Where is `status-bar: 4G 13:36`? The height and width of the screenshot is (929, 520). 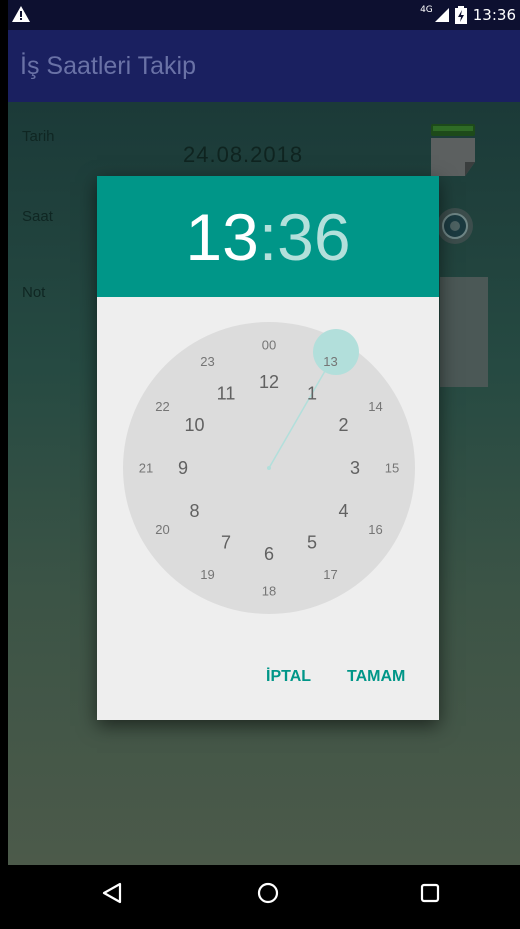 status-bar: 4G 13:36 is located at coordinates (264, 15).